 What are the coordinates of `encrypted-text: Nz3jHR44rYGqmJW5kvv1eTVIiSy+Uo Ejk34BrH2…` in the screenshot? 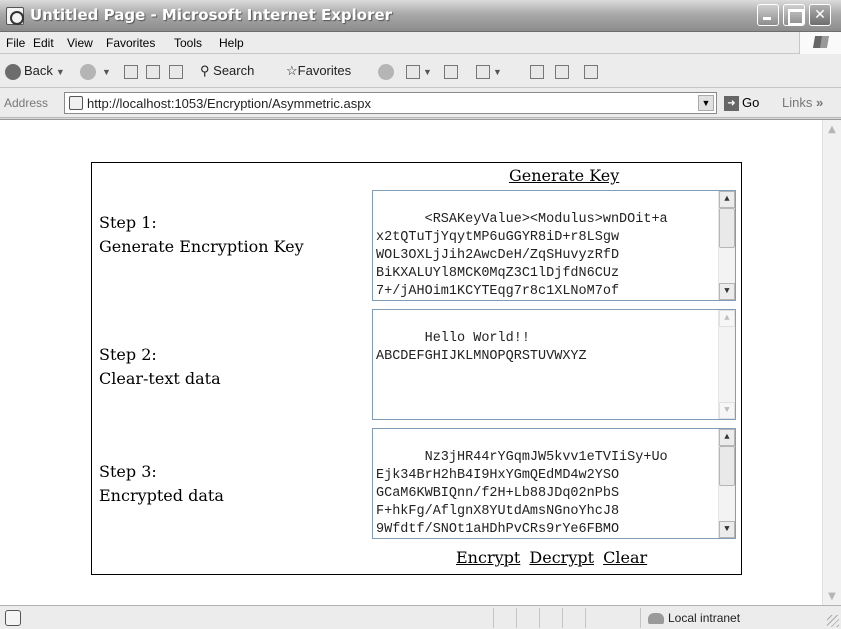 It's located at (522, 493).